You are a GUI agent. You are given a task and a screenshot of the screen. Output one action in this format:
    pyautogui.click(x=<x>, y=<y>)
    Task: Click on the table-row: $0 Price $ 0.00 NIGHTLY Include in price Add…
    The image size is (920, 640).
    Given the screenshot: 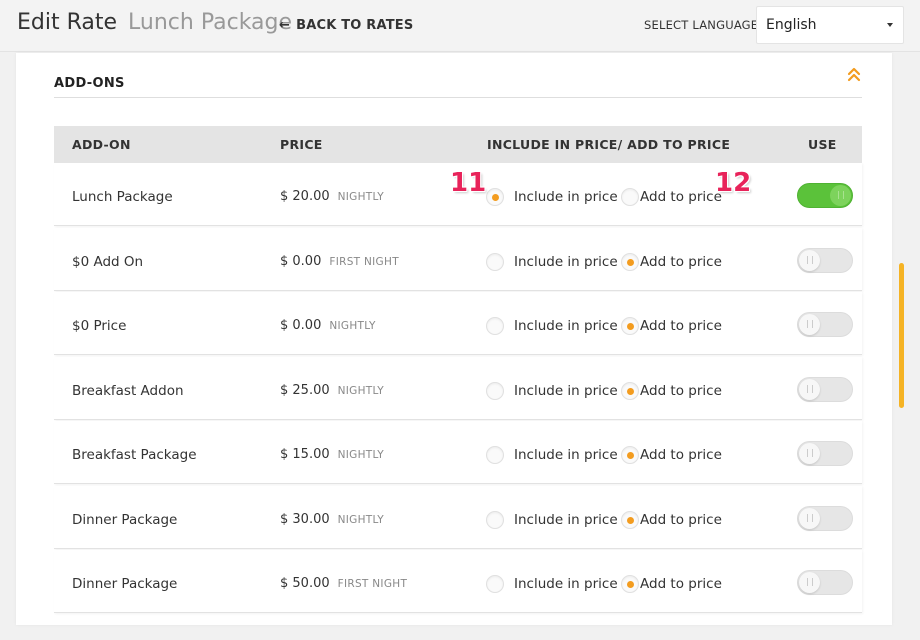 What is the action you would take?
    pyautogui.click(x=458, y=323)
    